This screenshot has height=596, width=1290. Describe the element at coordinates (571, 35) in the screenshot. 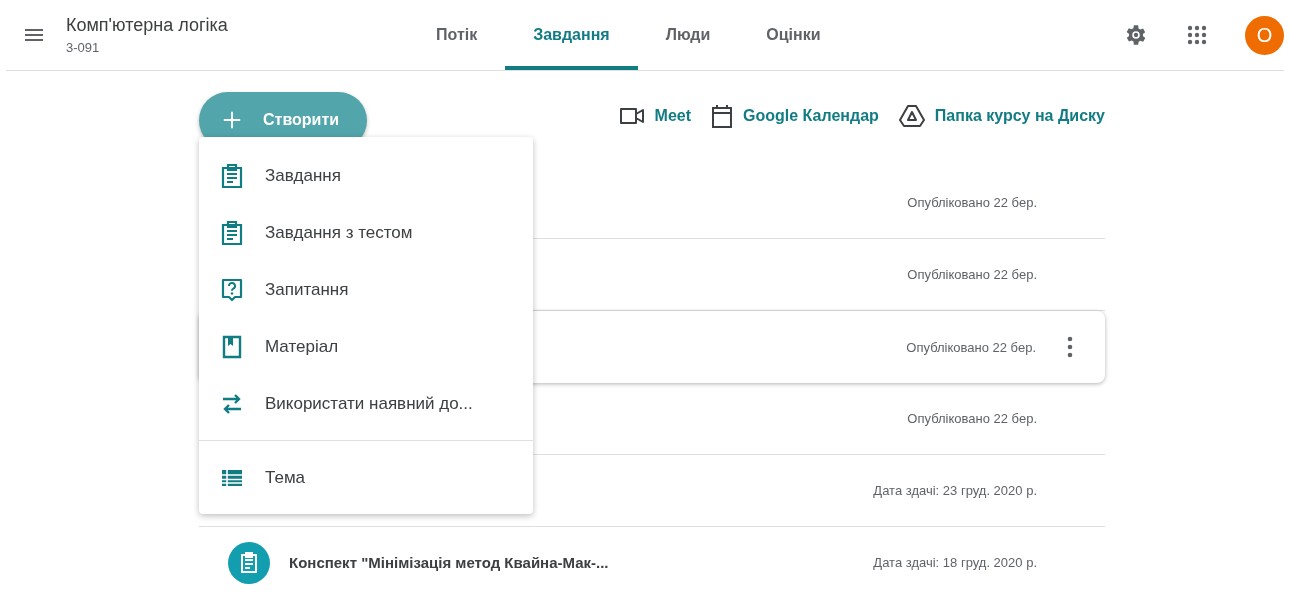

I see `nav-tab: Завдання` at that location.